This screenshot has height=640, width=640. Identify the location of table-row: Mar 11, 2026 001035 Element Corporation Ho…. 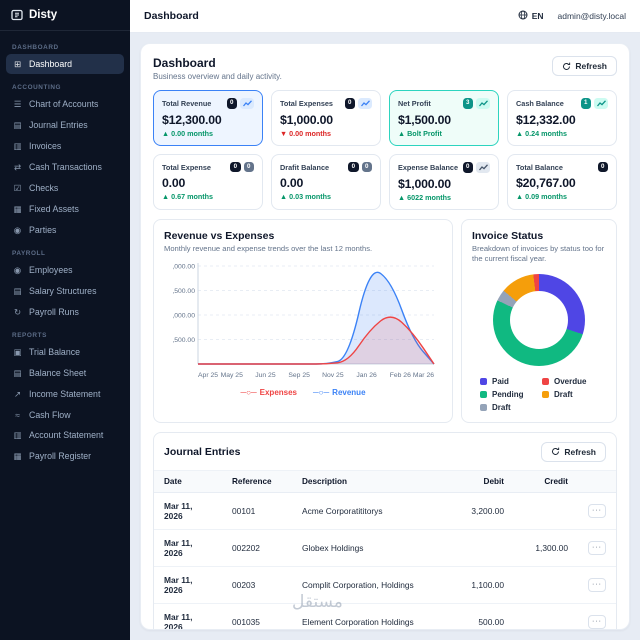
(385, 616).